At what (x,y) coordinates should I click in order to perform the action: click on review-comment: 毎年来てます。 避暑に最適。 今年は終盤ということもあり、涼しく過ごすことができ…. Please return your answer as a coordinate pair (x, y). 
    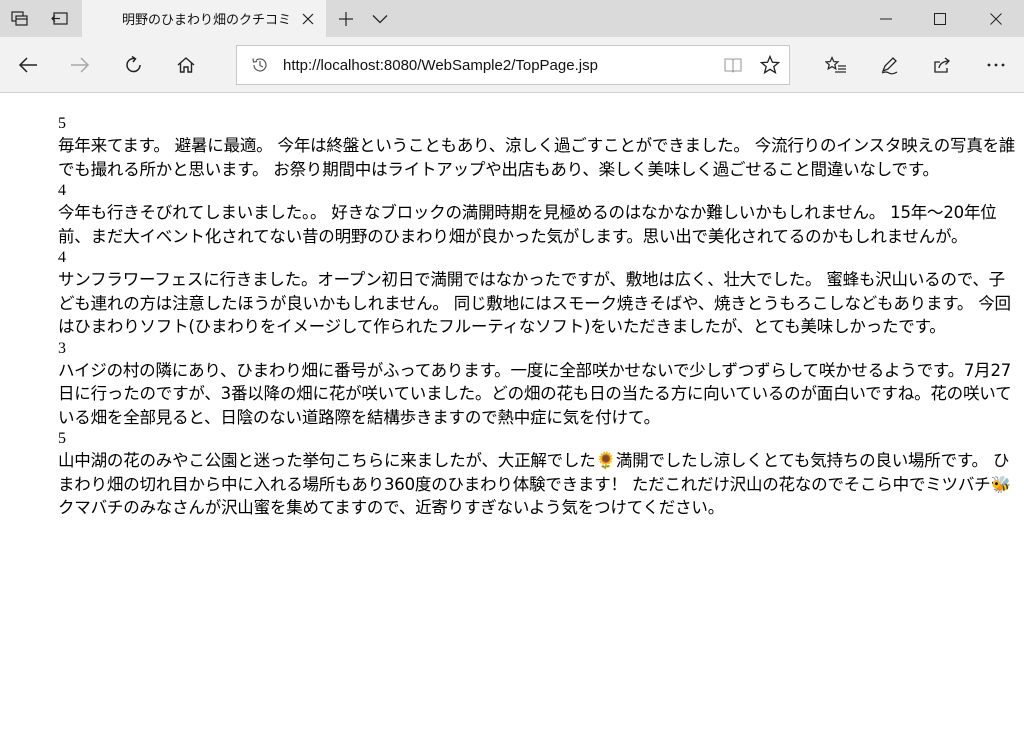
    Looking at the image, I should click on (537, 157).